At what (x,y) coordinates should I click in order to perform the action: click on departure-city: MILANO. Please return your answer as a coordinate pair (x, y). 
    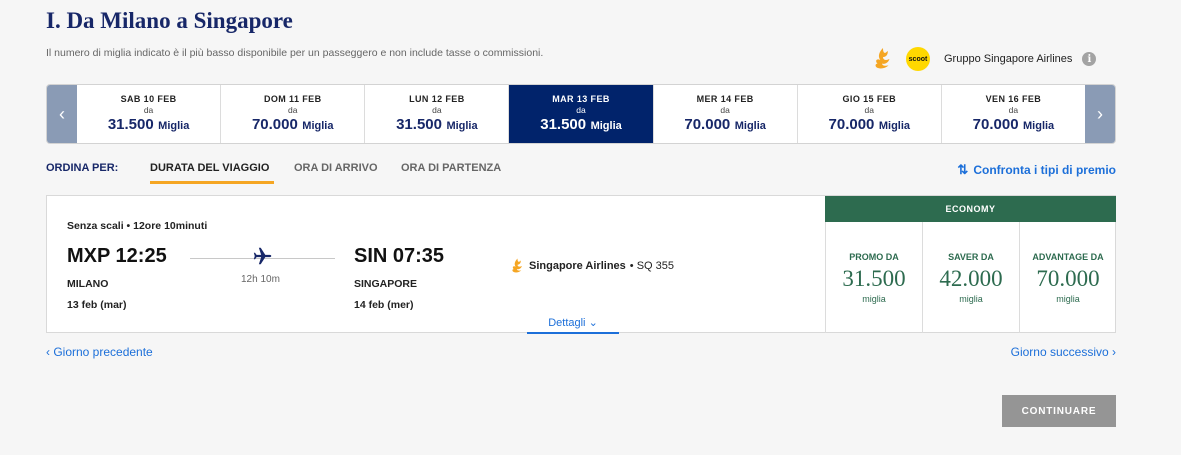
    Looking at the image, I should click on (88, 284).